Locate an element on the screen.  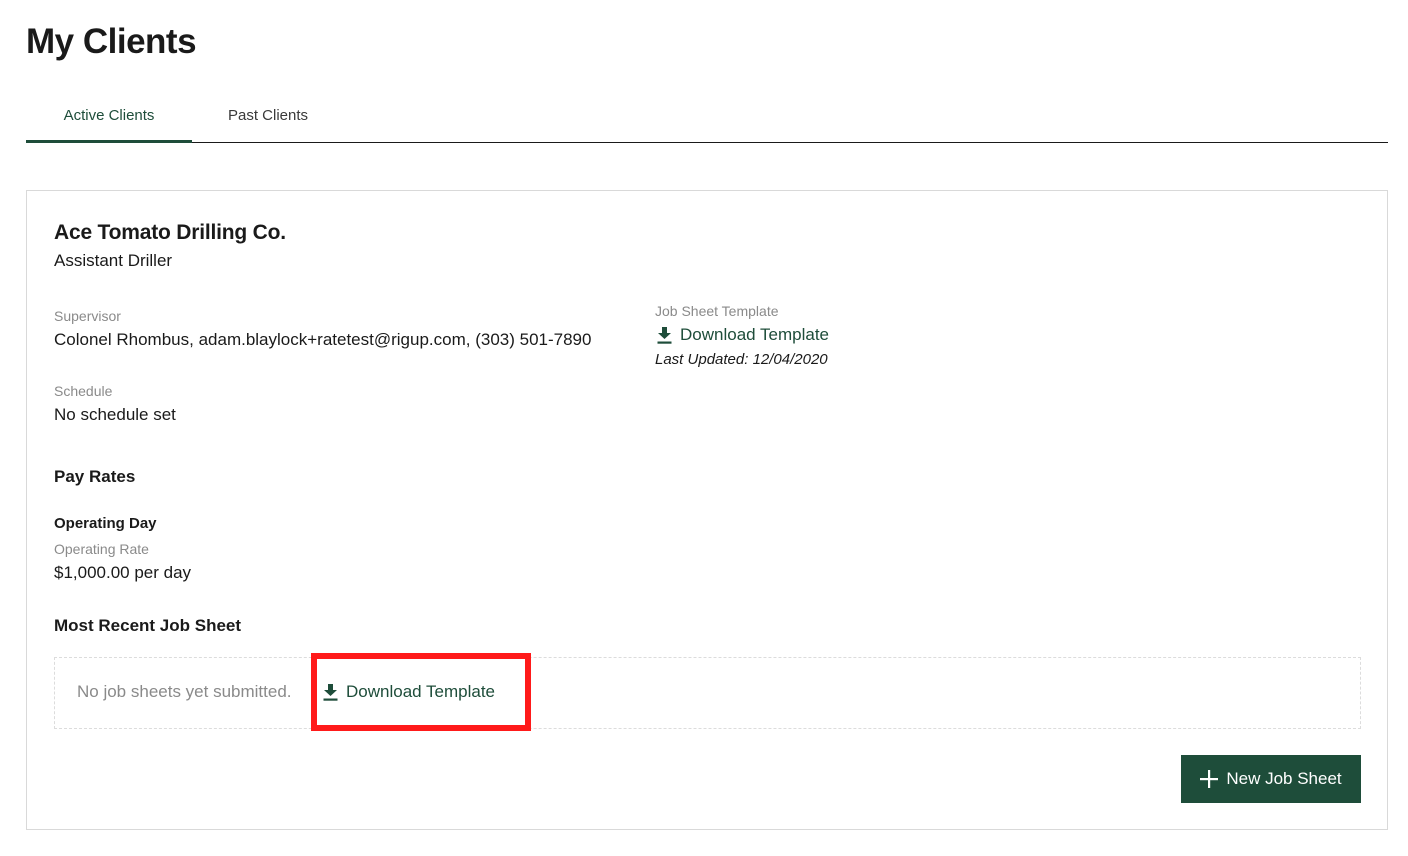
pay-rates-title: Pay Rates is located at coordinates (95, 476).